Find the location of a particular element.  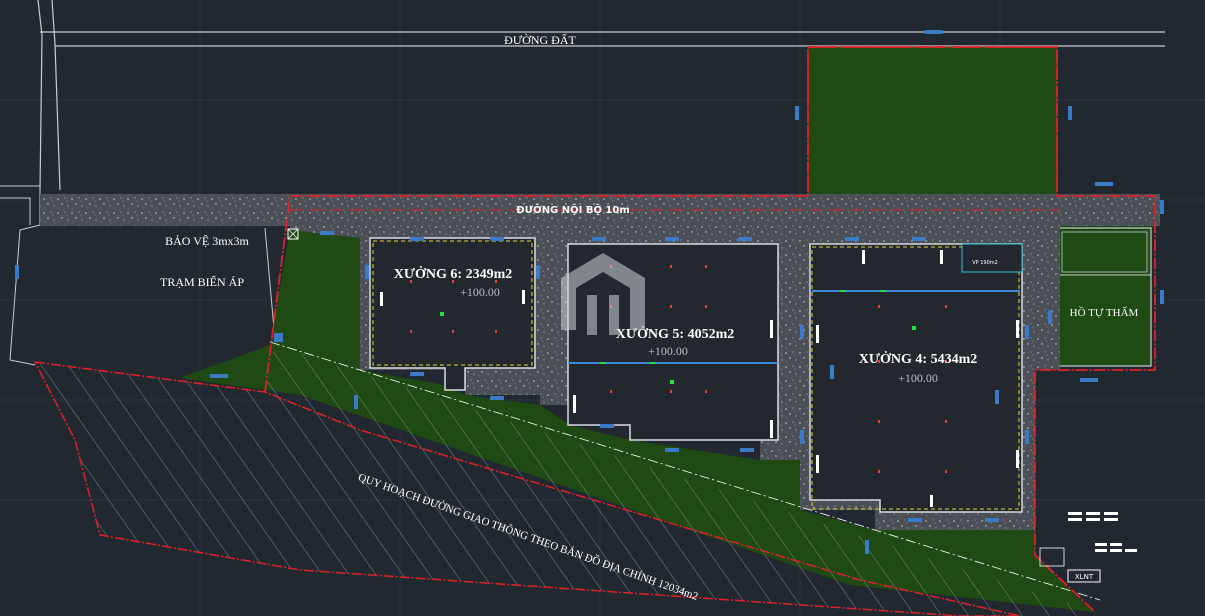

workshop-4-elevation: +100.00 is located at coordinates (918, 378).